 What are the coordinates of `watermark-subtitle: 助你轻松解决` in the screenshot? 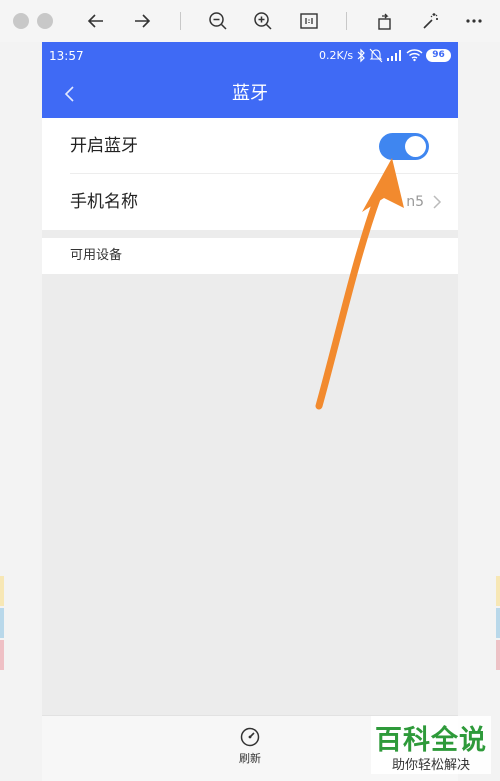 It's located at (430, 765).